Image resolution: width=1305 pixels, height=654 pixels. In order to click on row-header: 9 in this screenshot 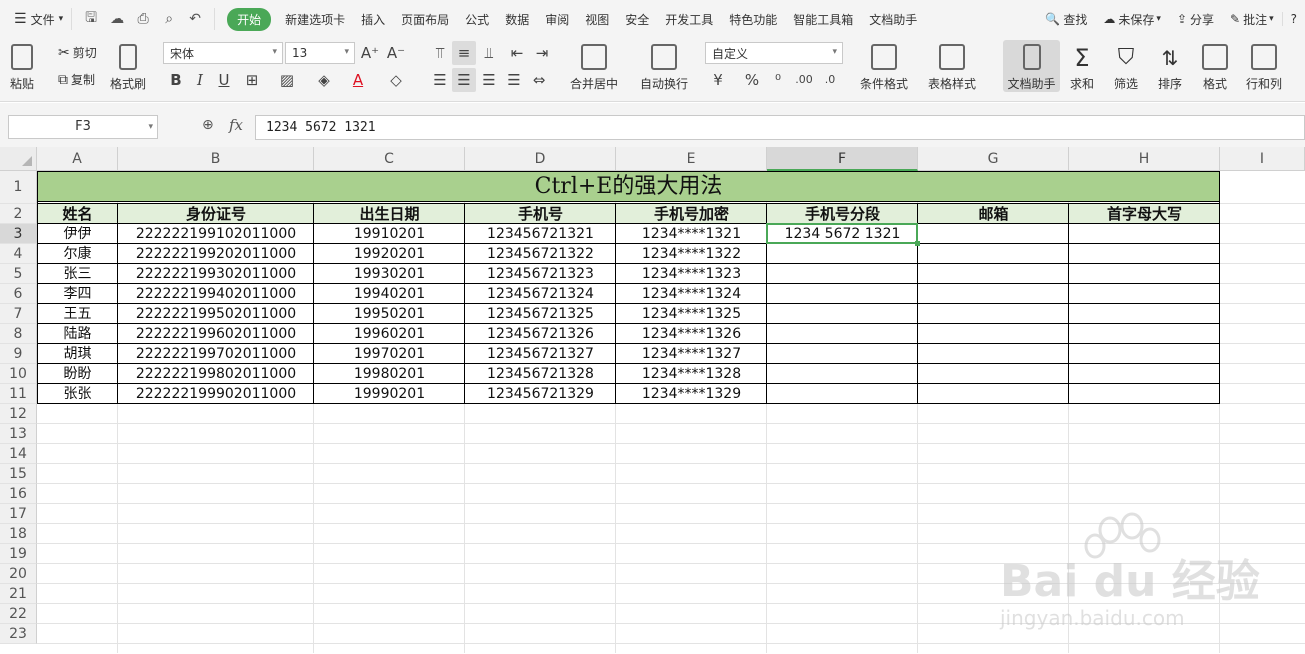, I will do `click(18, 354)`.